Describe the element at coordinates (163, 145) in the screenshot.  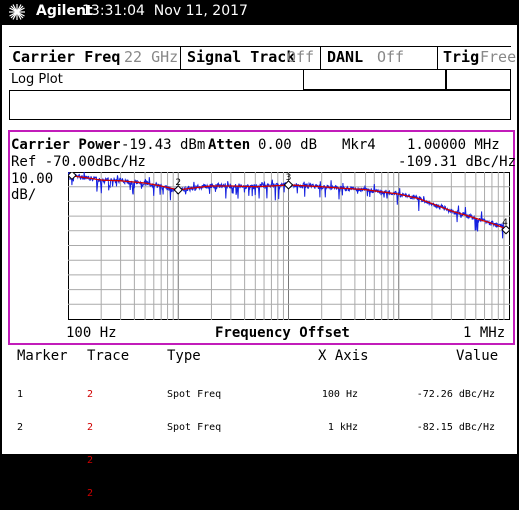
I see `carrier-power-value: -19.43 dBm` at that location.